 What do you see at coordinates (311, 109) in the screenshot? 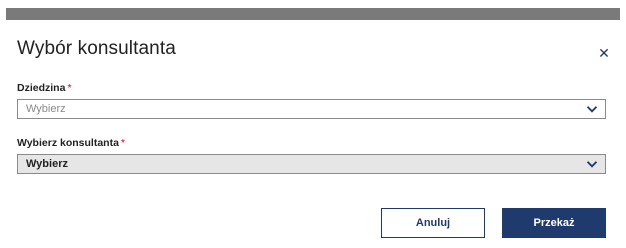
I see `domain-select: Wybierz` at bounding box center [311, 109].